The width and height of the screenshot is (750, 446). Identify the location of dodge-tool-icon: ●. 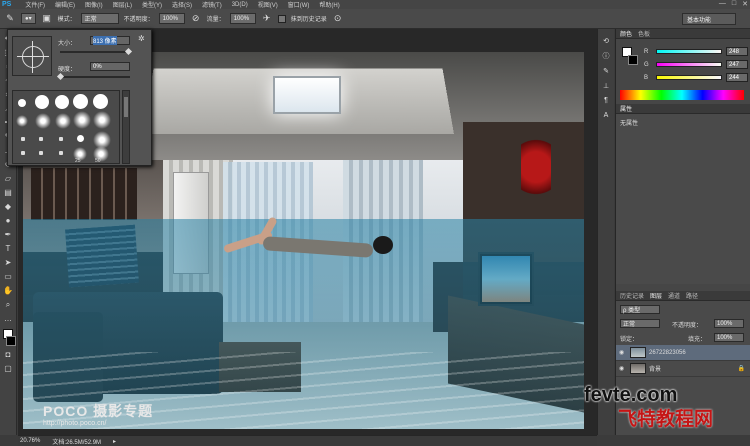
(8, 220).